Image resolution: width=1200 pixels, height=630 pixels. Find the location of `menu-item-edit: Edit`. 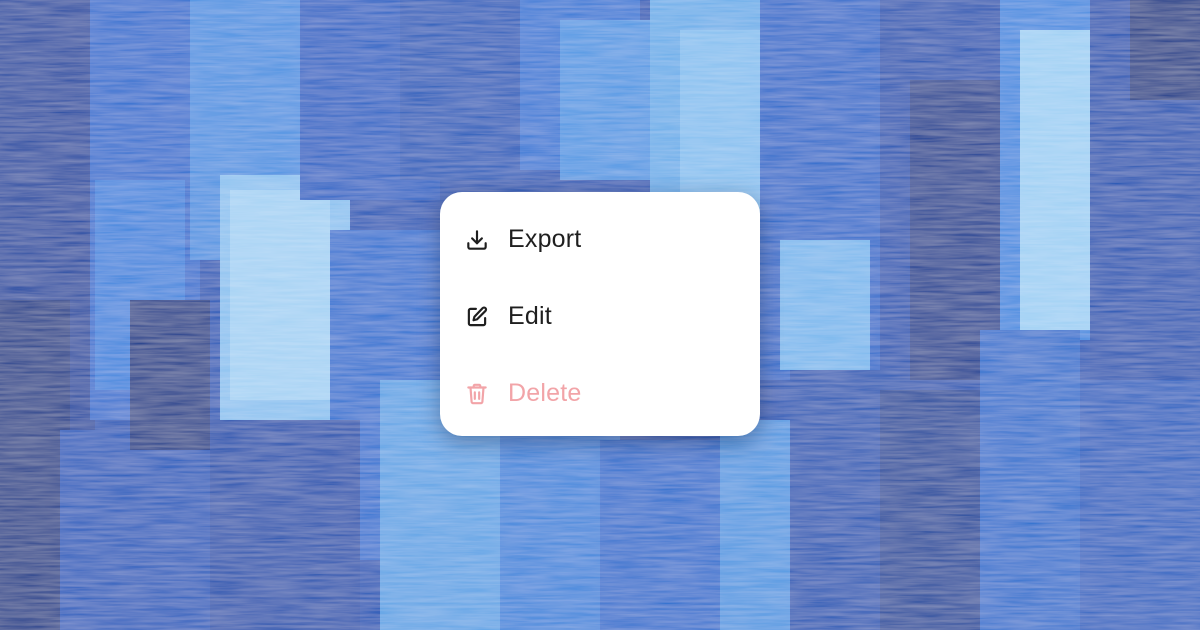

menu-item-edit: Edit is located at coordinates (600, 316).